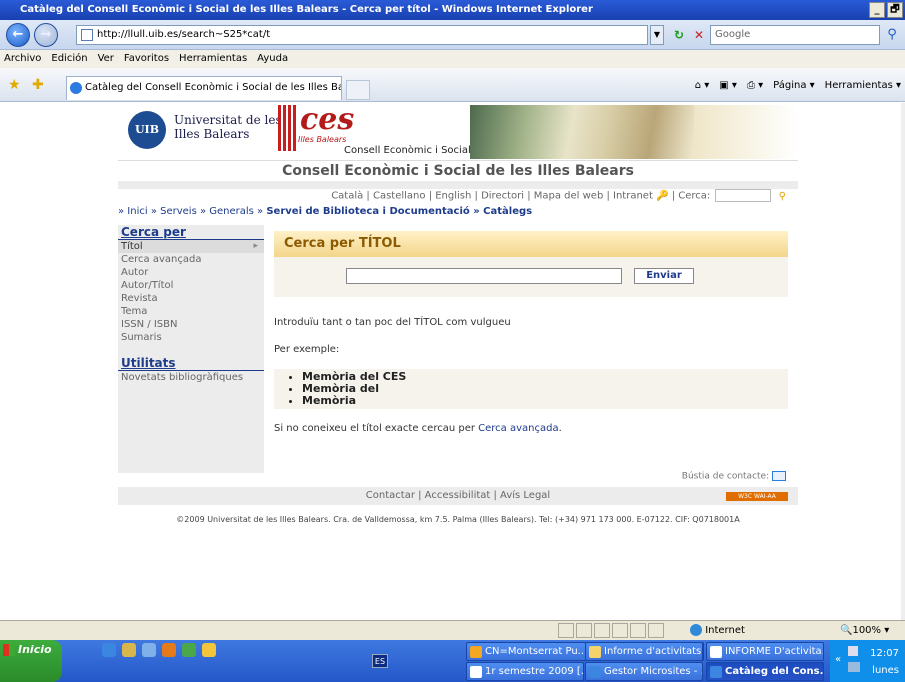 This screenshot has height=682, width=905. Describe the element at coordinates (213, 59) in the screenshot. I see `menu-herramientas: Herramientas` at that location.